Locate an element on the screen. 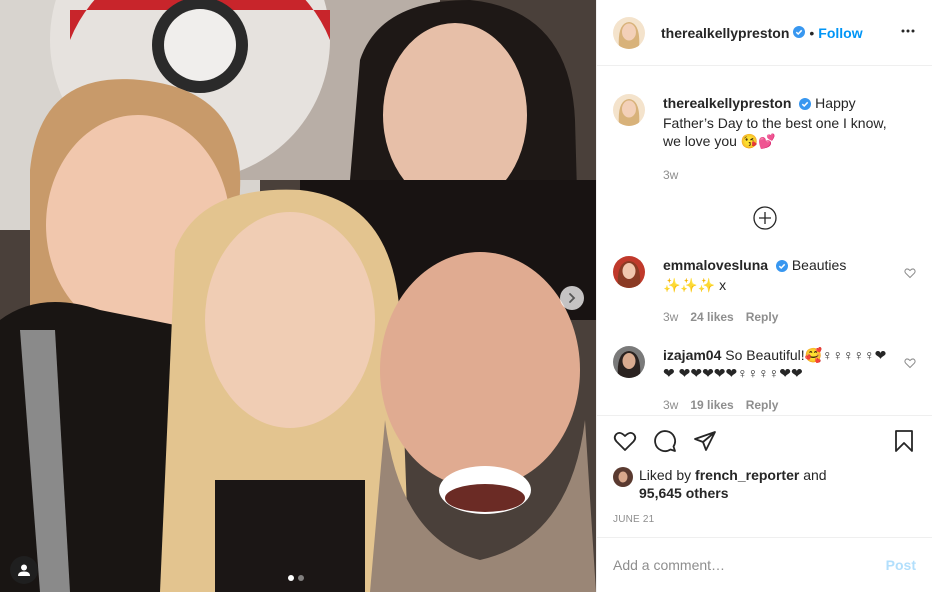  load-more-comments-button is located at coordinates (764, 218).